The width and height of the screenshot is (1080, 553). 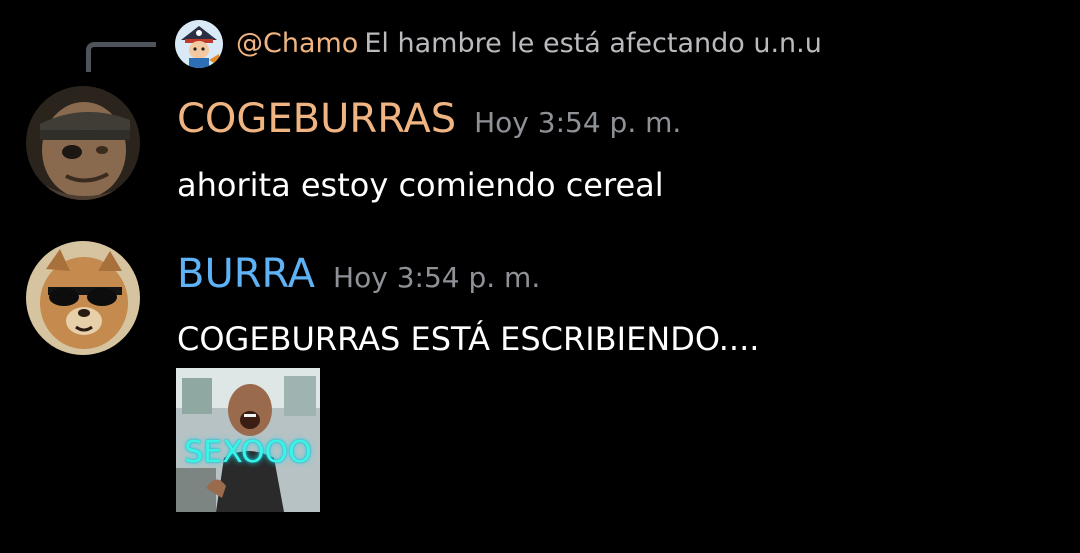 What do you see at coordinates (248, 452) in the screenshot?
I see `gif-caption: SEXOOO` at bounding box center [248, 452].